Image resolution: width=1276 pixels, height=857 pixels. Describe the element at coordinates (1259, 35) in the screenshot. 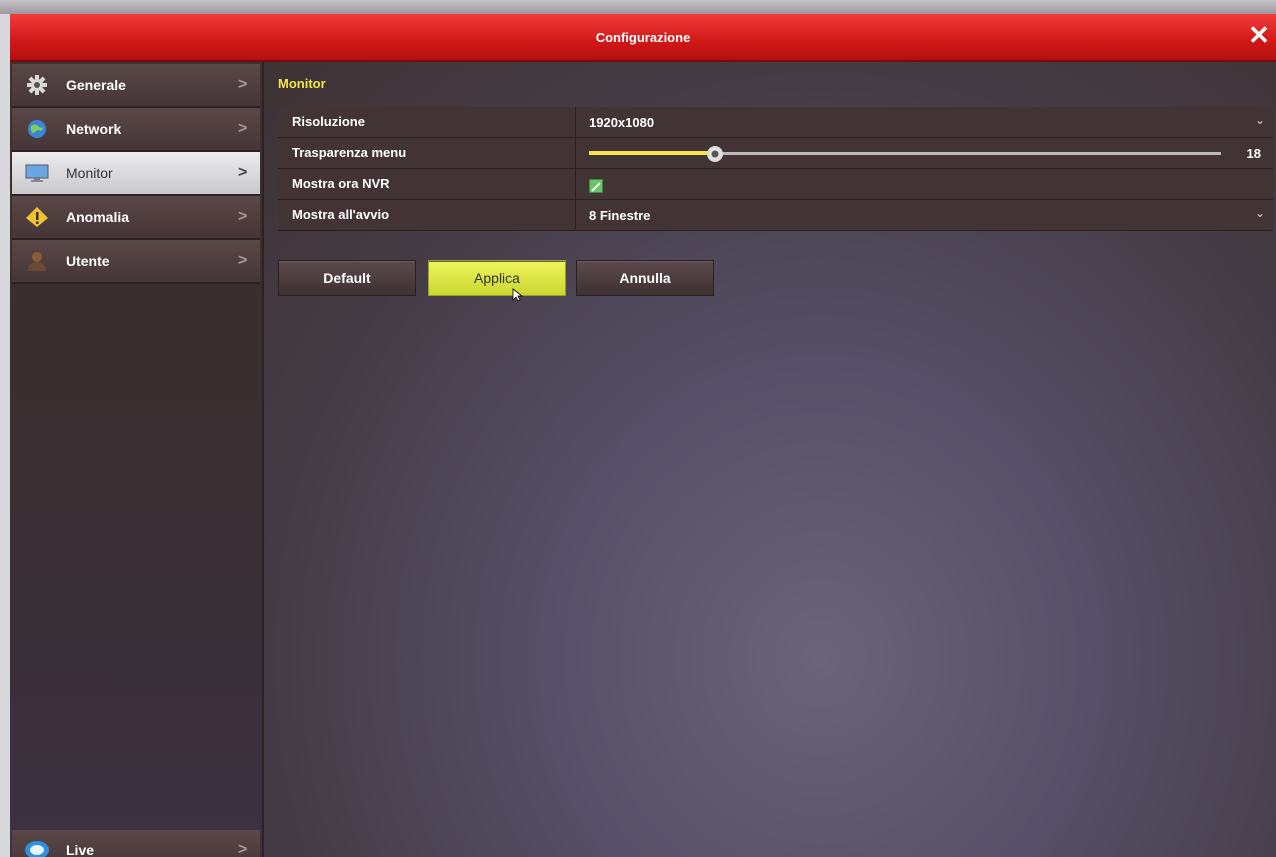

I see `close-icon: ✕` at that location.